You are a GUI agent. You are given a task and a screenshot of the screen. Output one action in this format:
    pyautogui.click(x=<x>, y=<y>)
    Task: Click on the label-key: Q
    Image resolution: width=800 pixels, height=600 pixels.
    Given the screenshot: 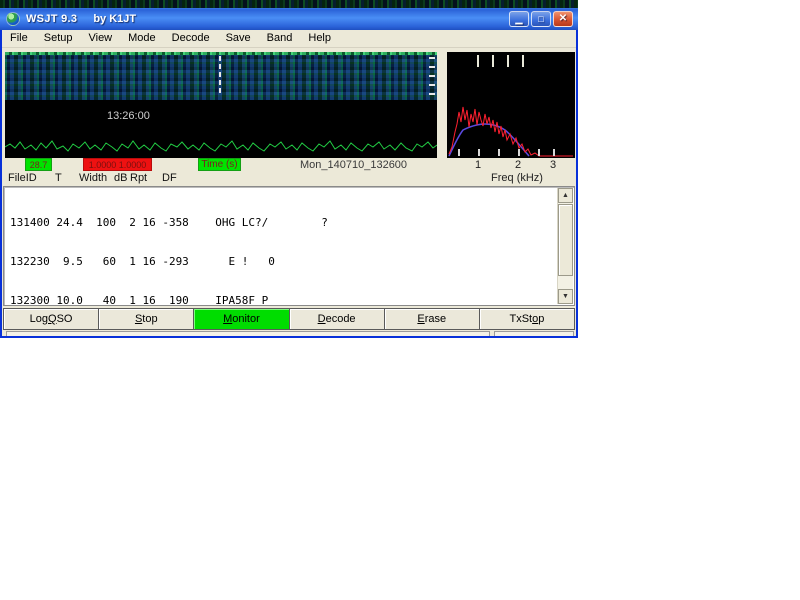 What is the action you would take?
    pyautogui.click(x=52, y=319)
    